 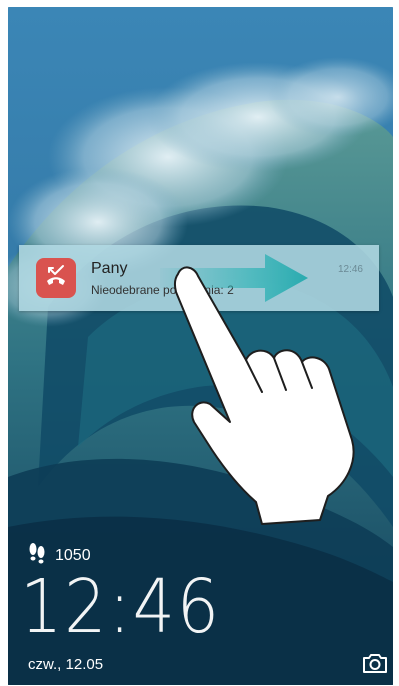 I want to click on camera-icon, so click(x=375, y=665).